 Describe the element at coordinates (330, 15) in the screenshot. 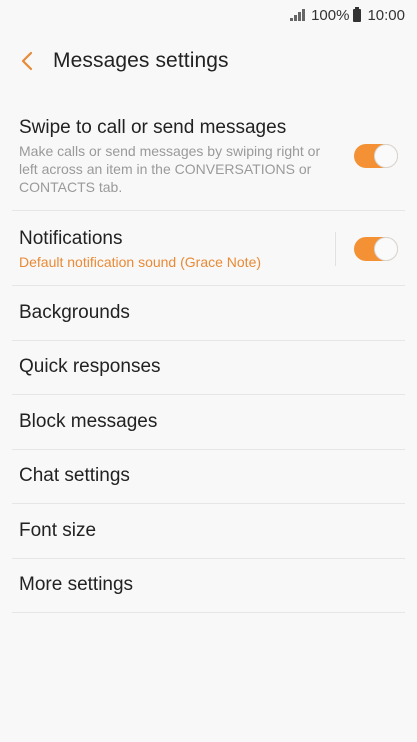

I see `battery-percent: 100%` at that location.